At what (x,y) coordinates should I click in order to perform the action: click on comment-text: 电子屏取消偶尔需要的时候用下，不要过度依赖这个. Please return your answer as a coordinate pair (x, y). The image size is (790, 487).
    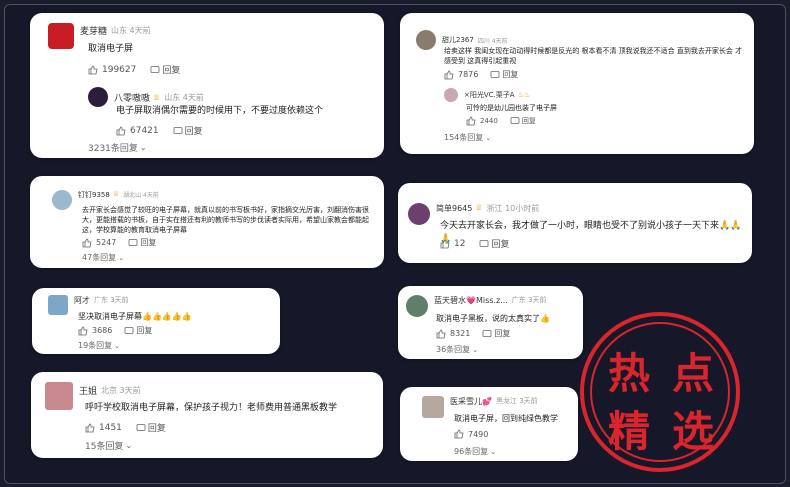
    Looking at the image, I should click on (220, 111).